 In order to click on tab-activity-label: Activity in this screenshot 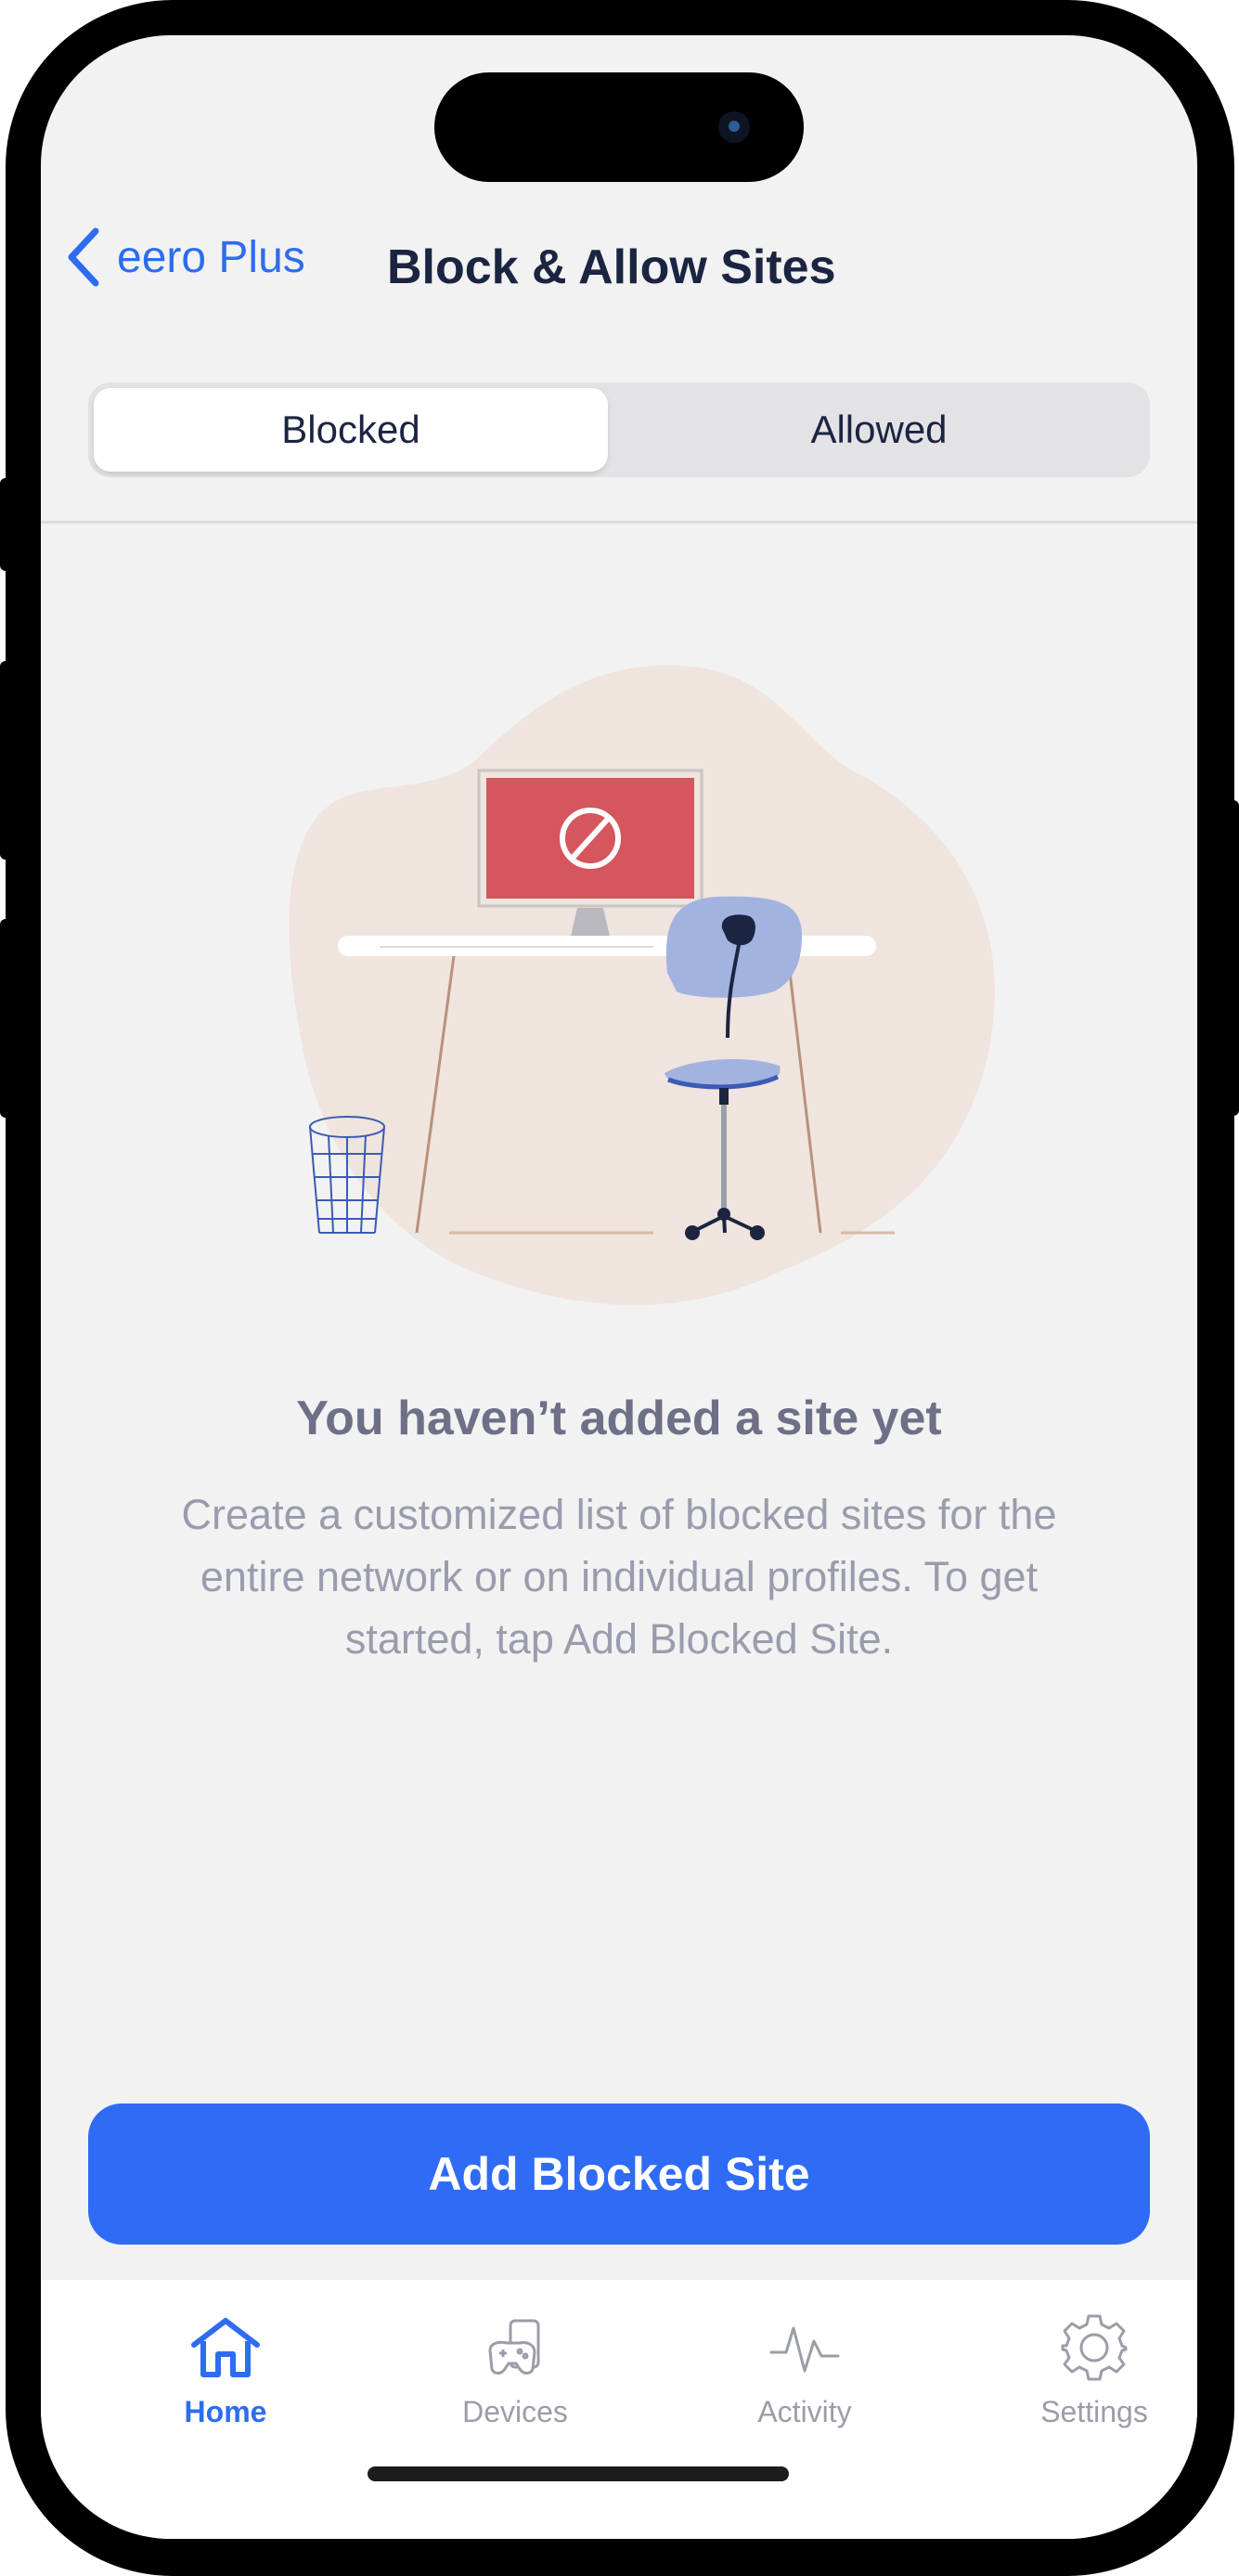, I will do `click(804, 2411)`.